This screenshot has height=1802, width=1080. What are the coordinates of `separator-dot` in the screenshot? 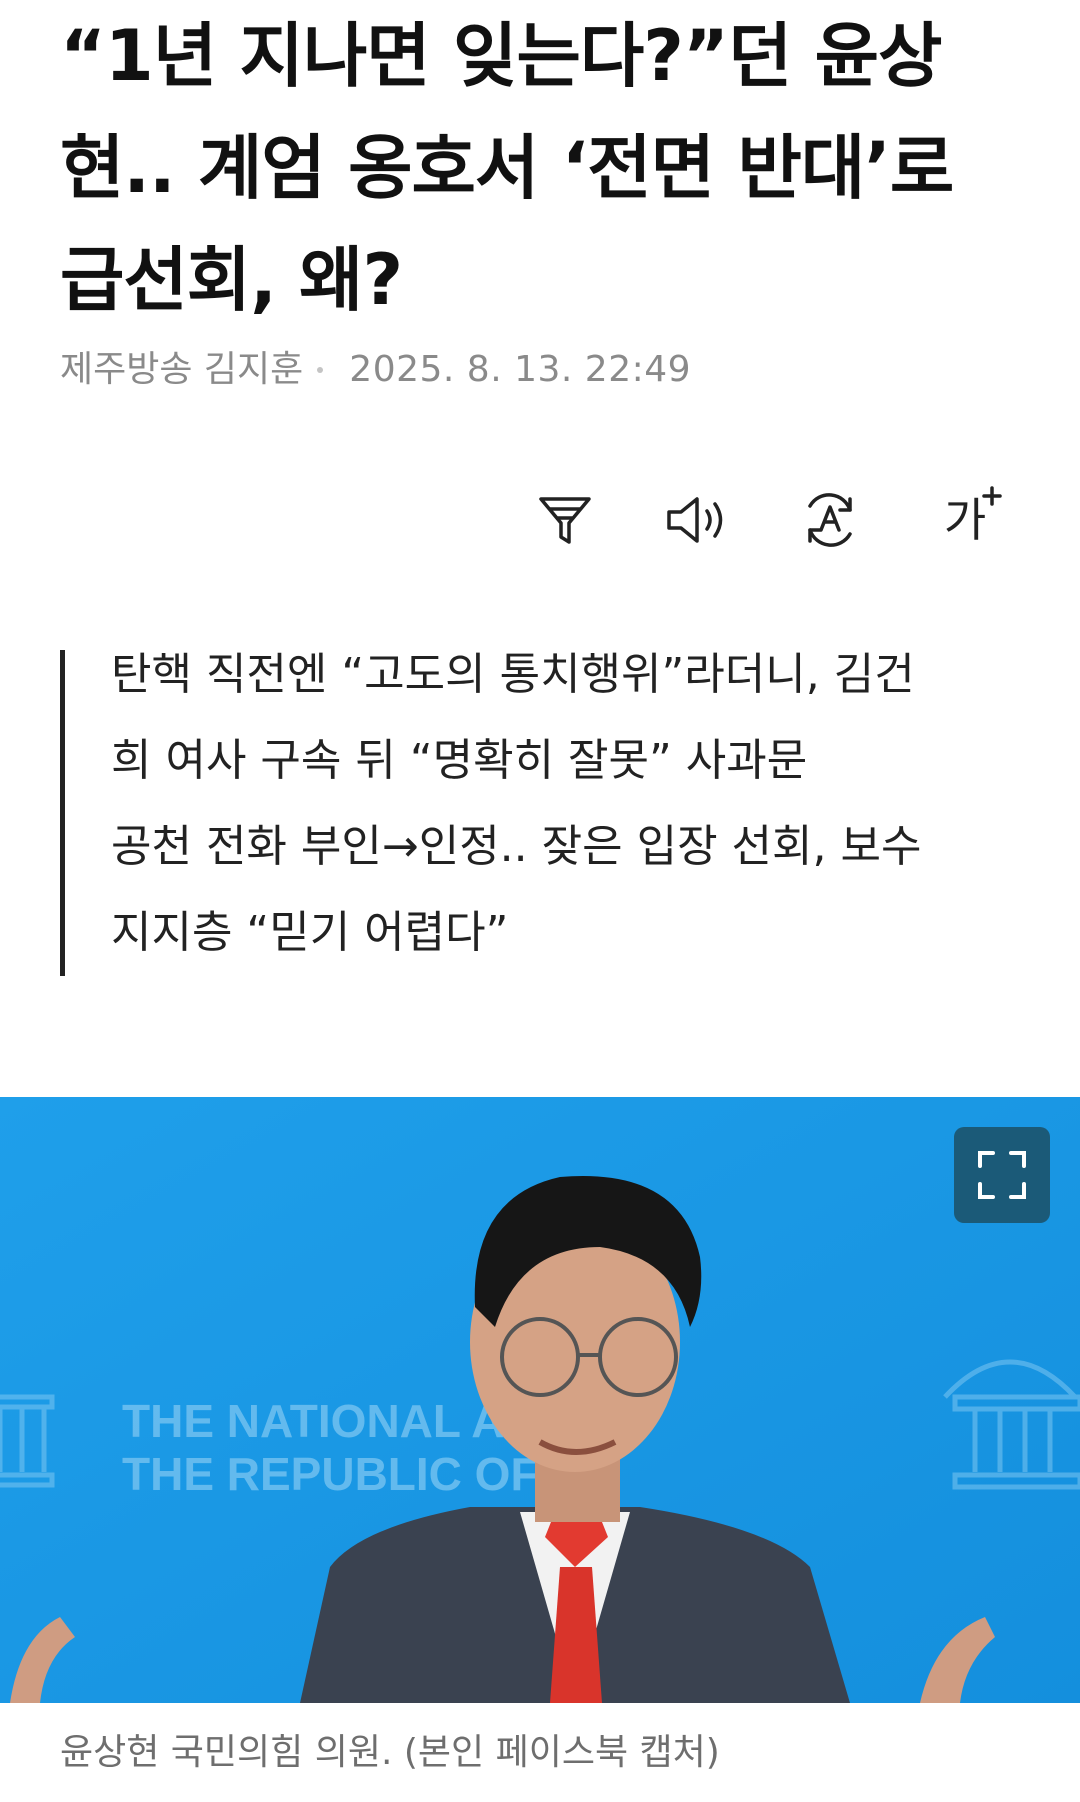 It's located at (320, 370).